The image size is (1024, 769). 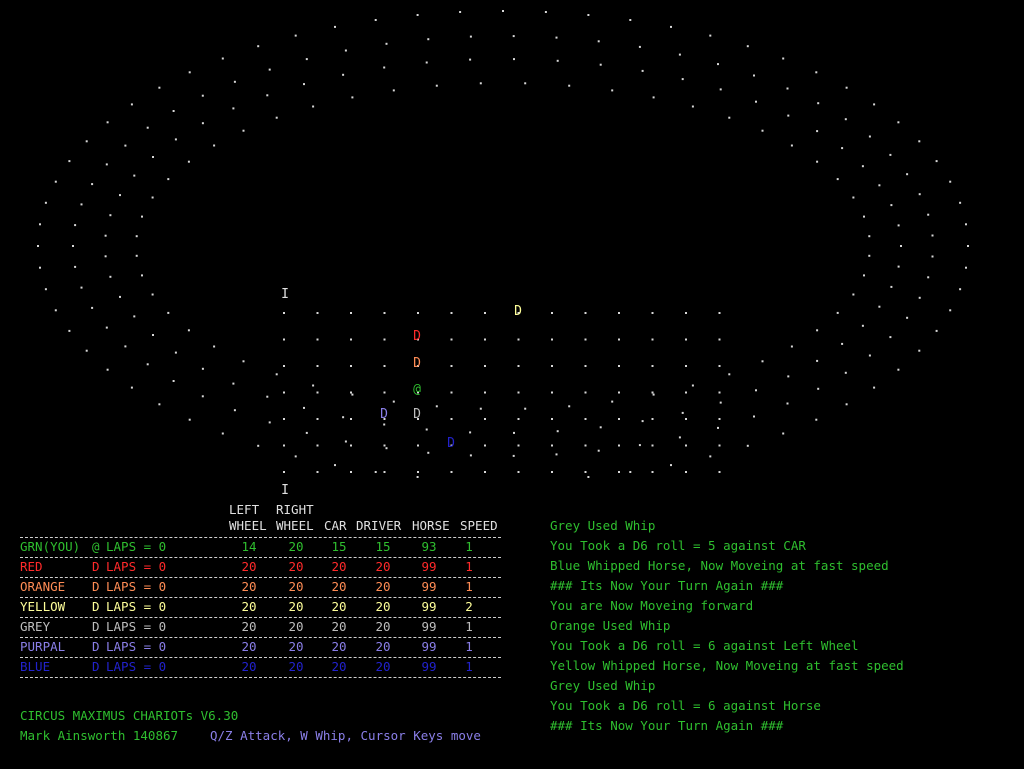 What do you see at coordinates (265, 647) in the screenshot?
I see `table-row: PURPAL D LAPS = 0 20 20 20 20 99 1` at bounding box center [265, 647].